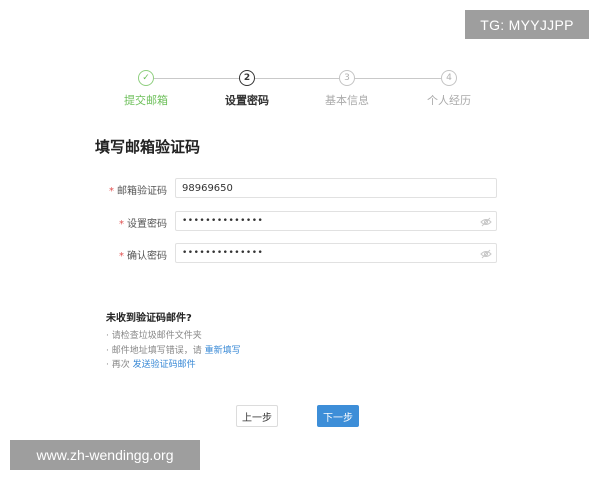  What do you see at coordinates (449, 78) in the screenshot?
I see `step-4-circle: 4` at bounding box center [449, 78].